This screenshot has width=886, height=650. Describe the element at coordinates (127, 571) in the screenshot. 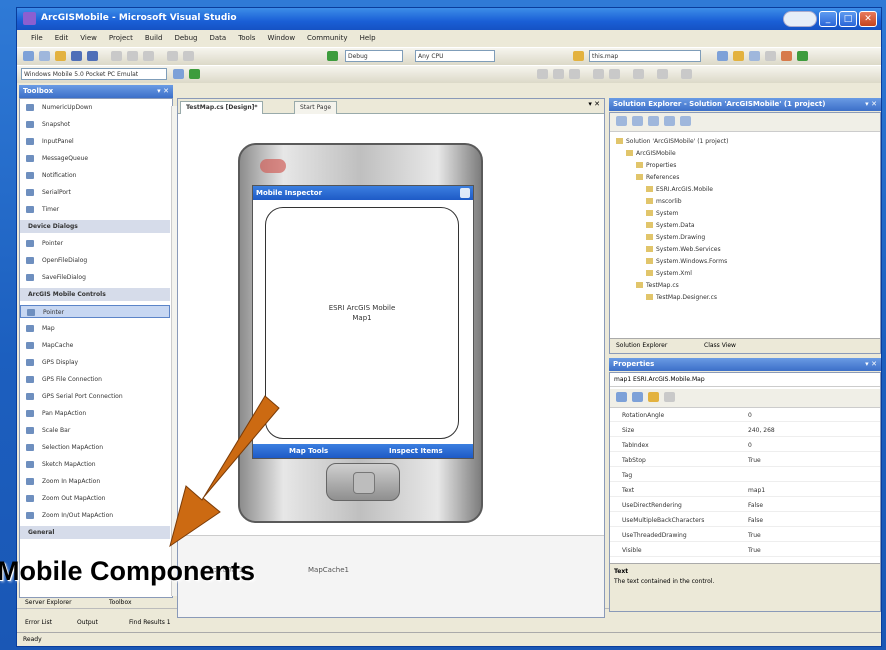

I see `slide-caption: Mobile Components` at that location.